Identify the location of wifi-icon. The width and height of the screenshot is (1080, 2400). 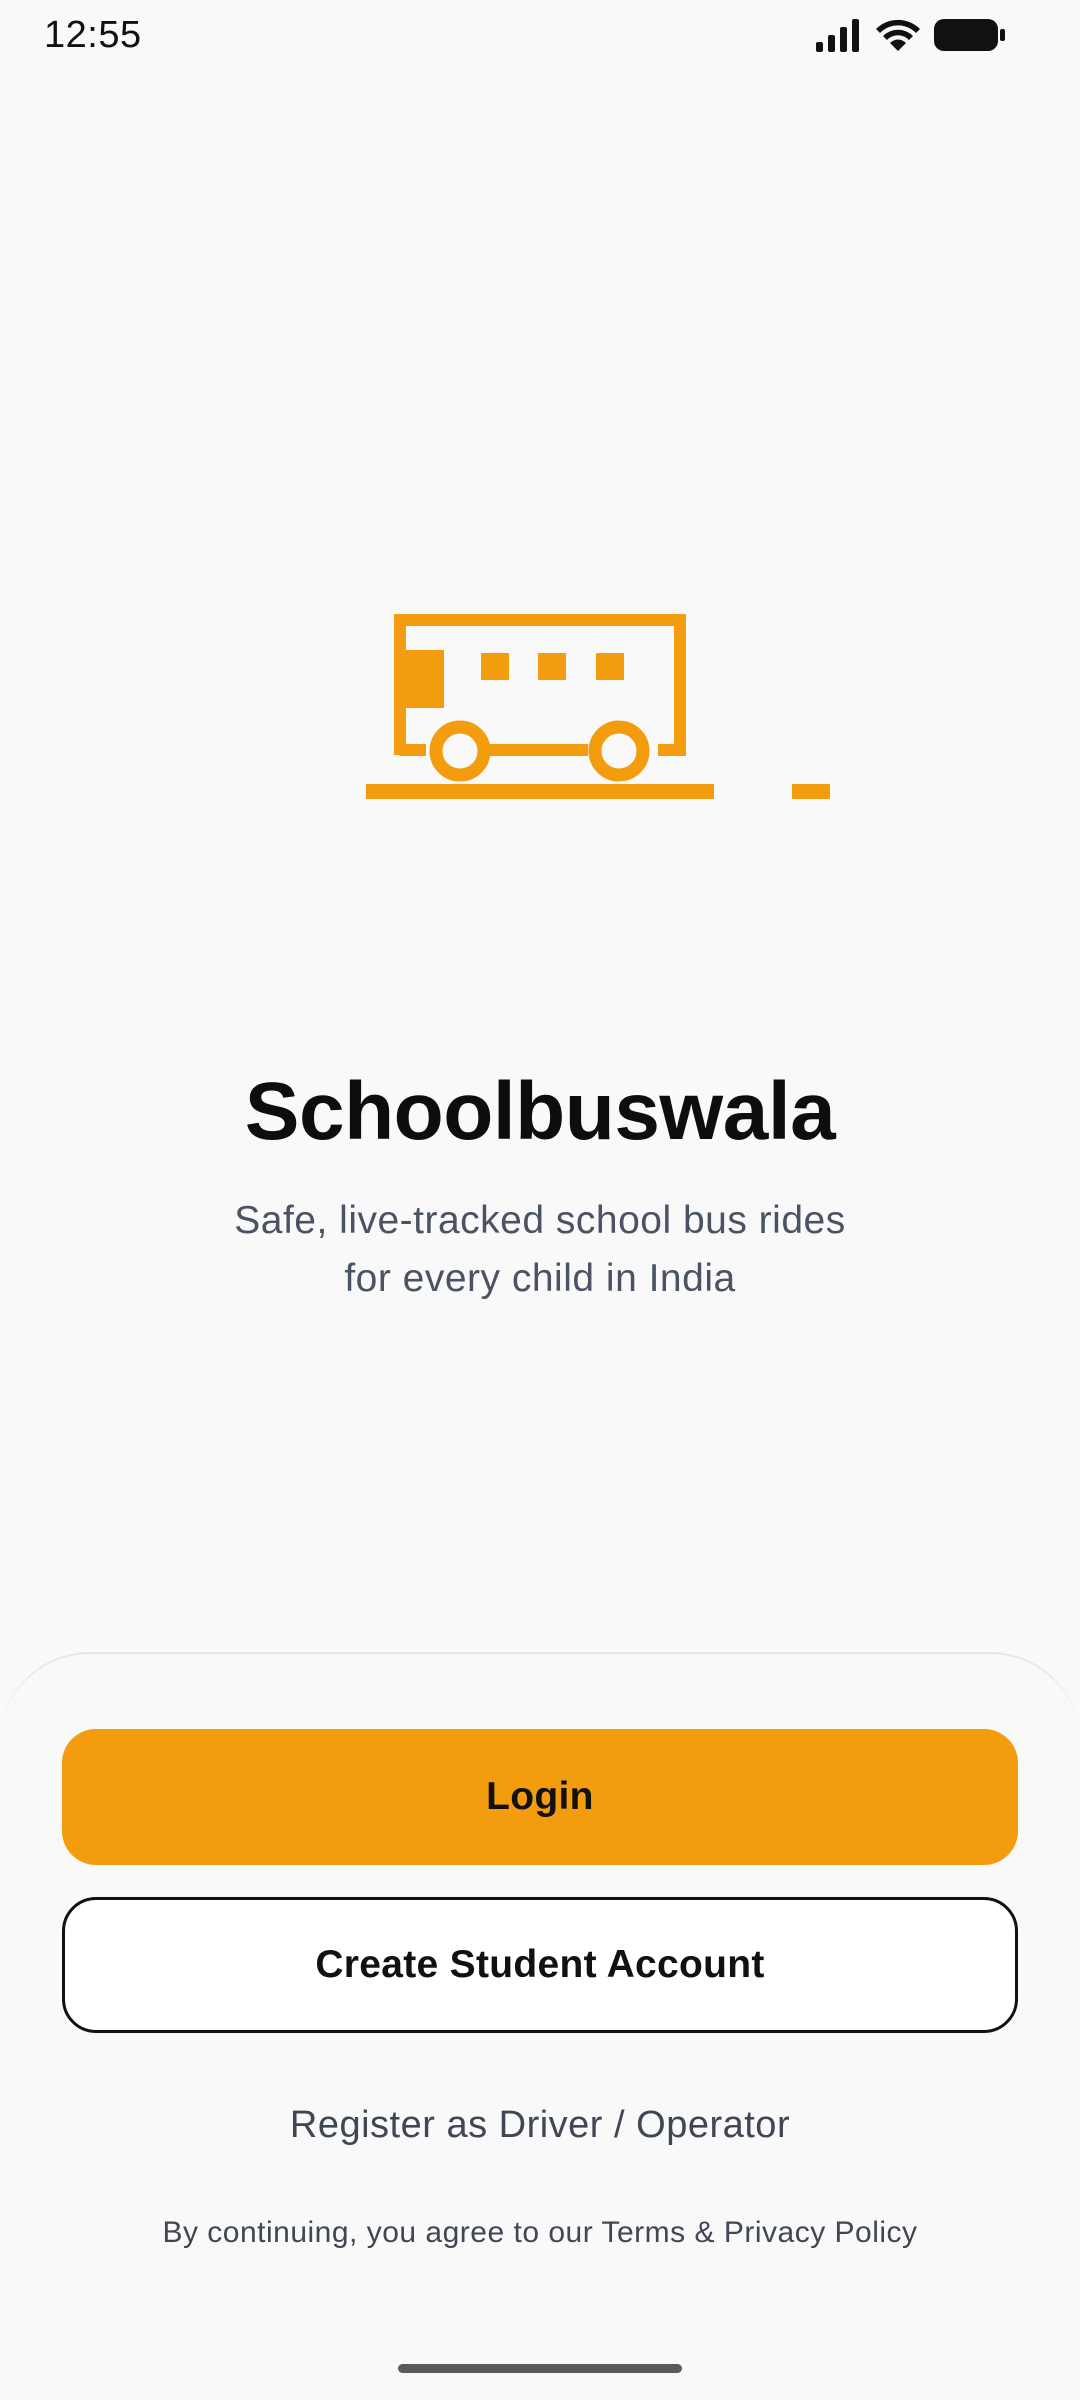
(898, 35).